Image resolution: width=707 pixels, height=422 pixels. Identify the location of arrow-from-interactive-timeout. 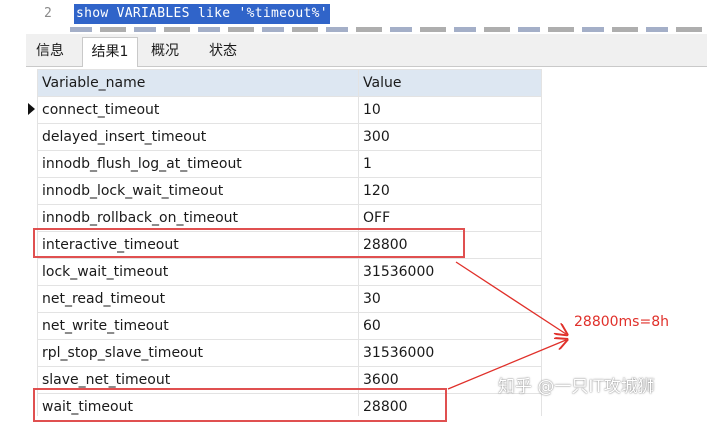
(510, 297).